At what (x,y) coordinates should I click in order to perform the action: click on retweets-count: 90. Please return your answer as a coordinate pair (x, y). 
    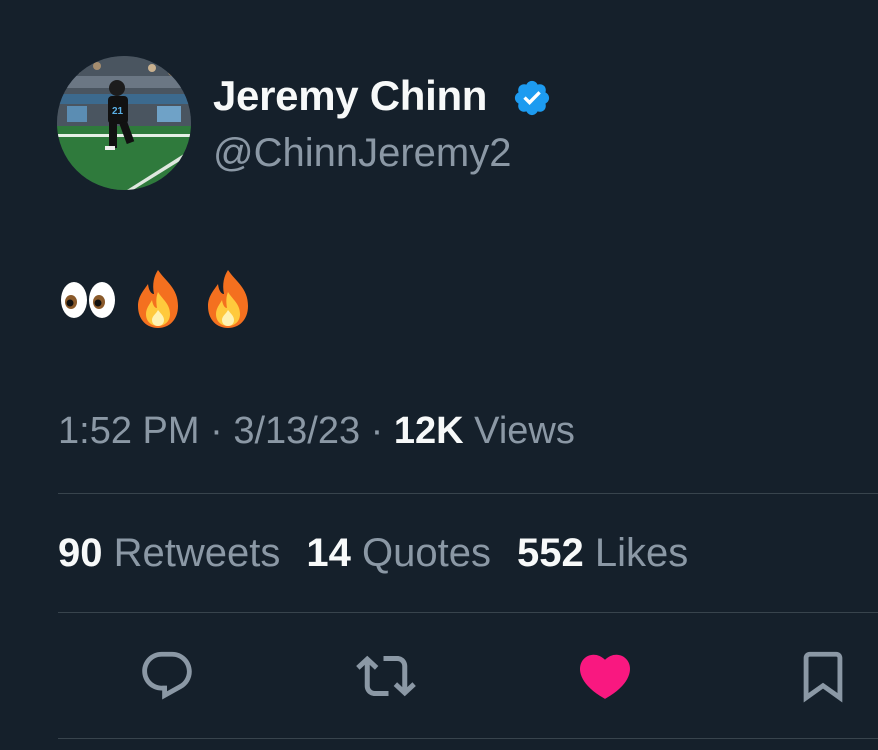
    Looking at the image, I should click on (80, 553).